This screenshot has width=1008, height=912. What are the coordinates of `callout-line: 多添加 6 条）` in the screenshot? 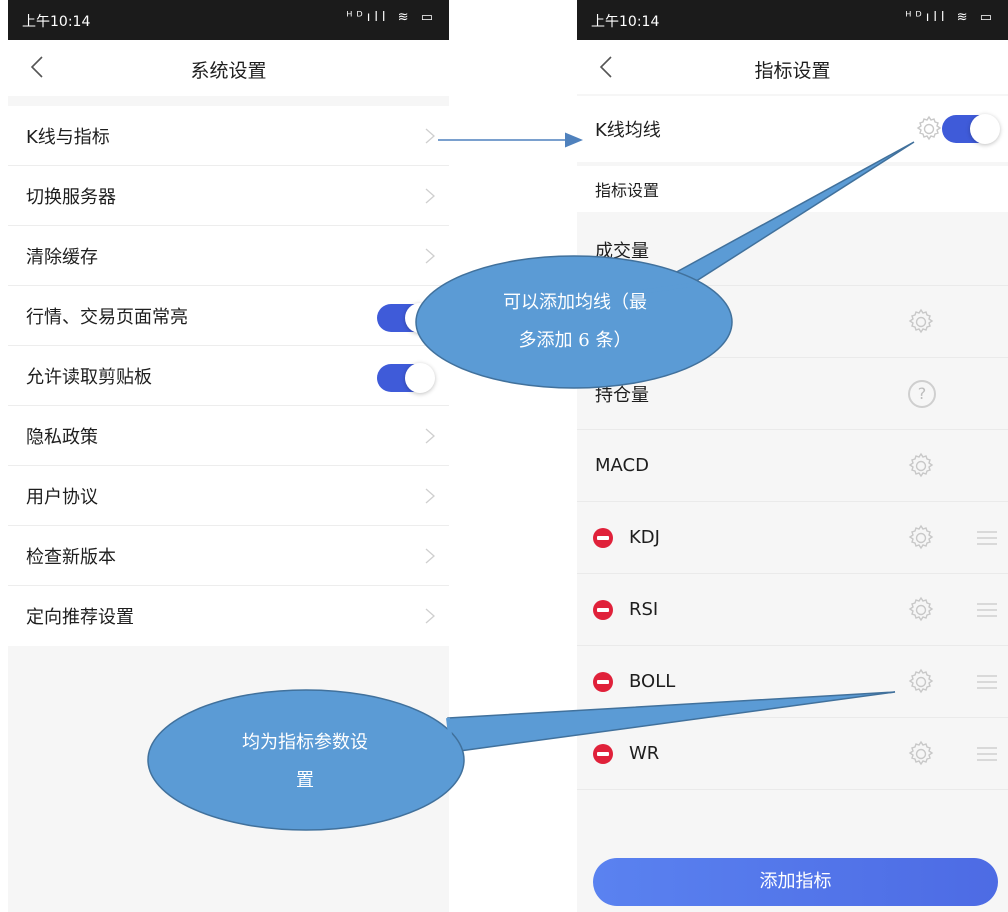 It's located at (575, 340).